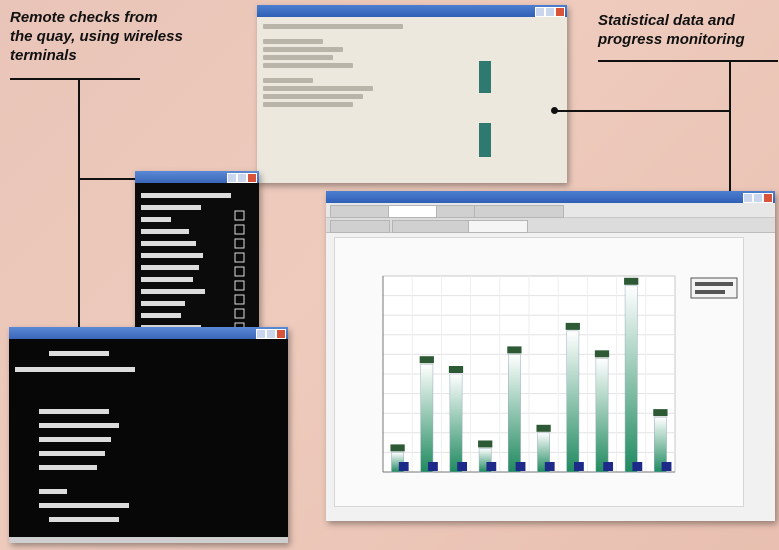  I want to click on left-caption-line-3: terminals, so click(43, 55).